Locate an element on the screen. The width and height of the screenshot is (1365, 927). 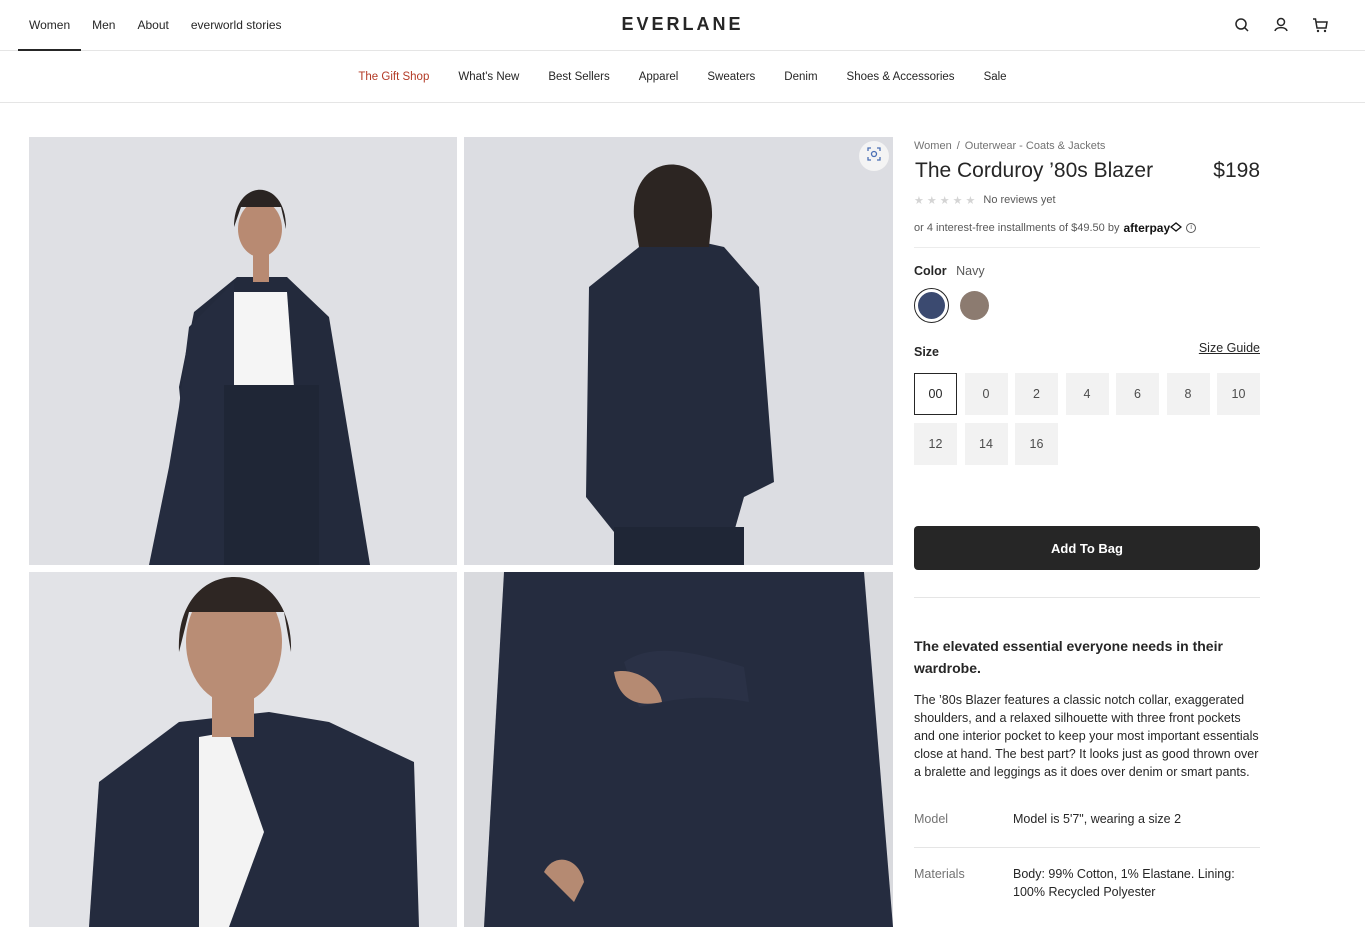
color-label: Color is located at coordinates (930, 271).